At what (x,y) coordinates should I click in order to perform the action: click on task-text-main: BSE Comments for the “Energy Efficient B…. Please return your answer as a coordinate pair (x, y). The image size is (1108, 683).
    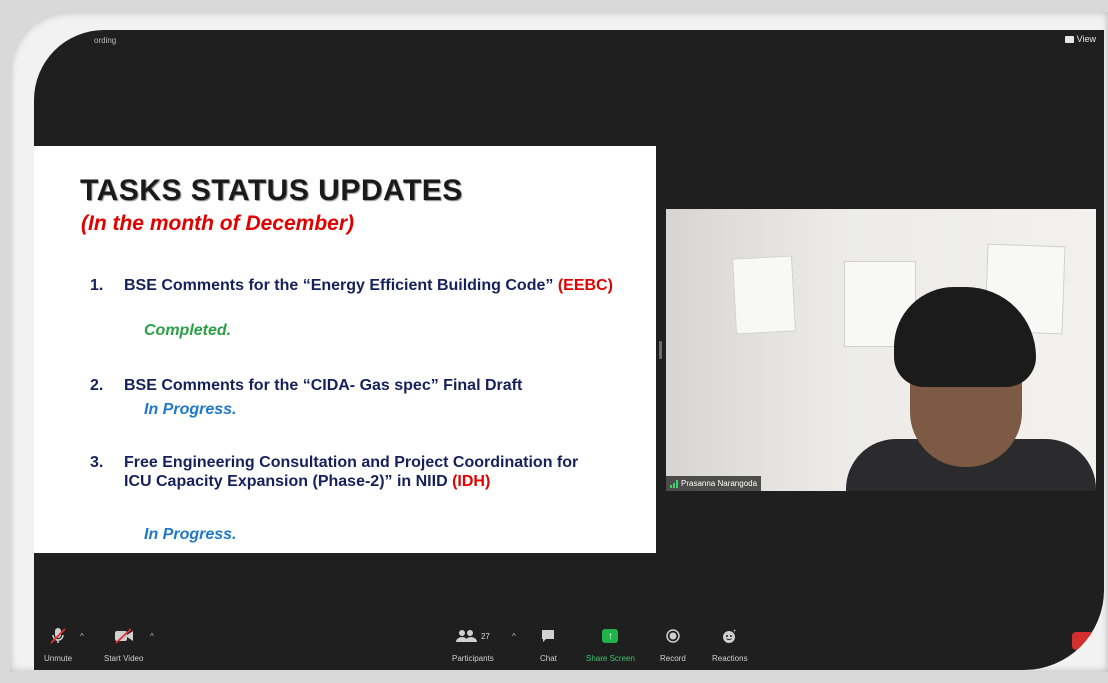
    Looking at the image, I should click on (339, 285).